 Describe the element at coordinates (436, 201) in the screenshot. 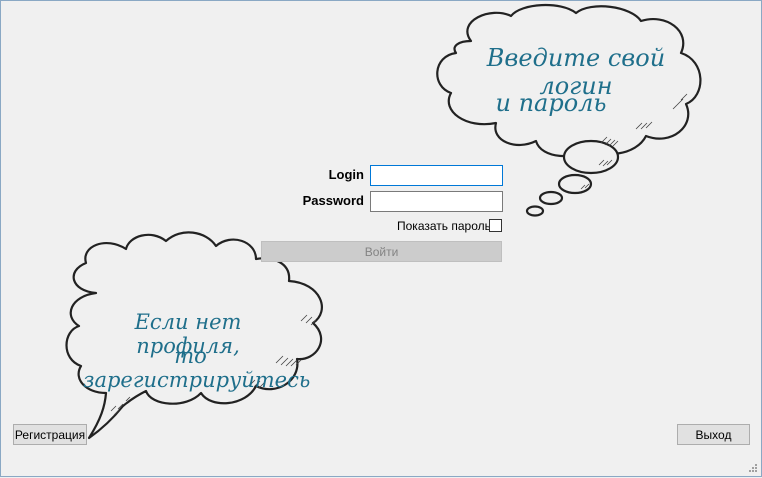

I see `password-input` at that location.